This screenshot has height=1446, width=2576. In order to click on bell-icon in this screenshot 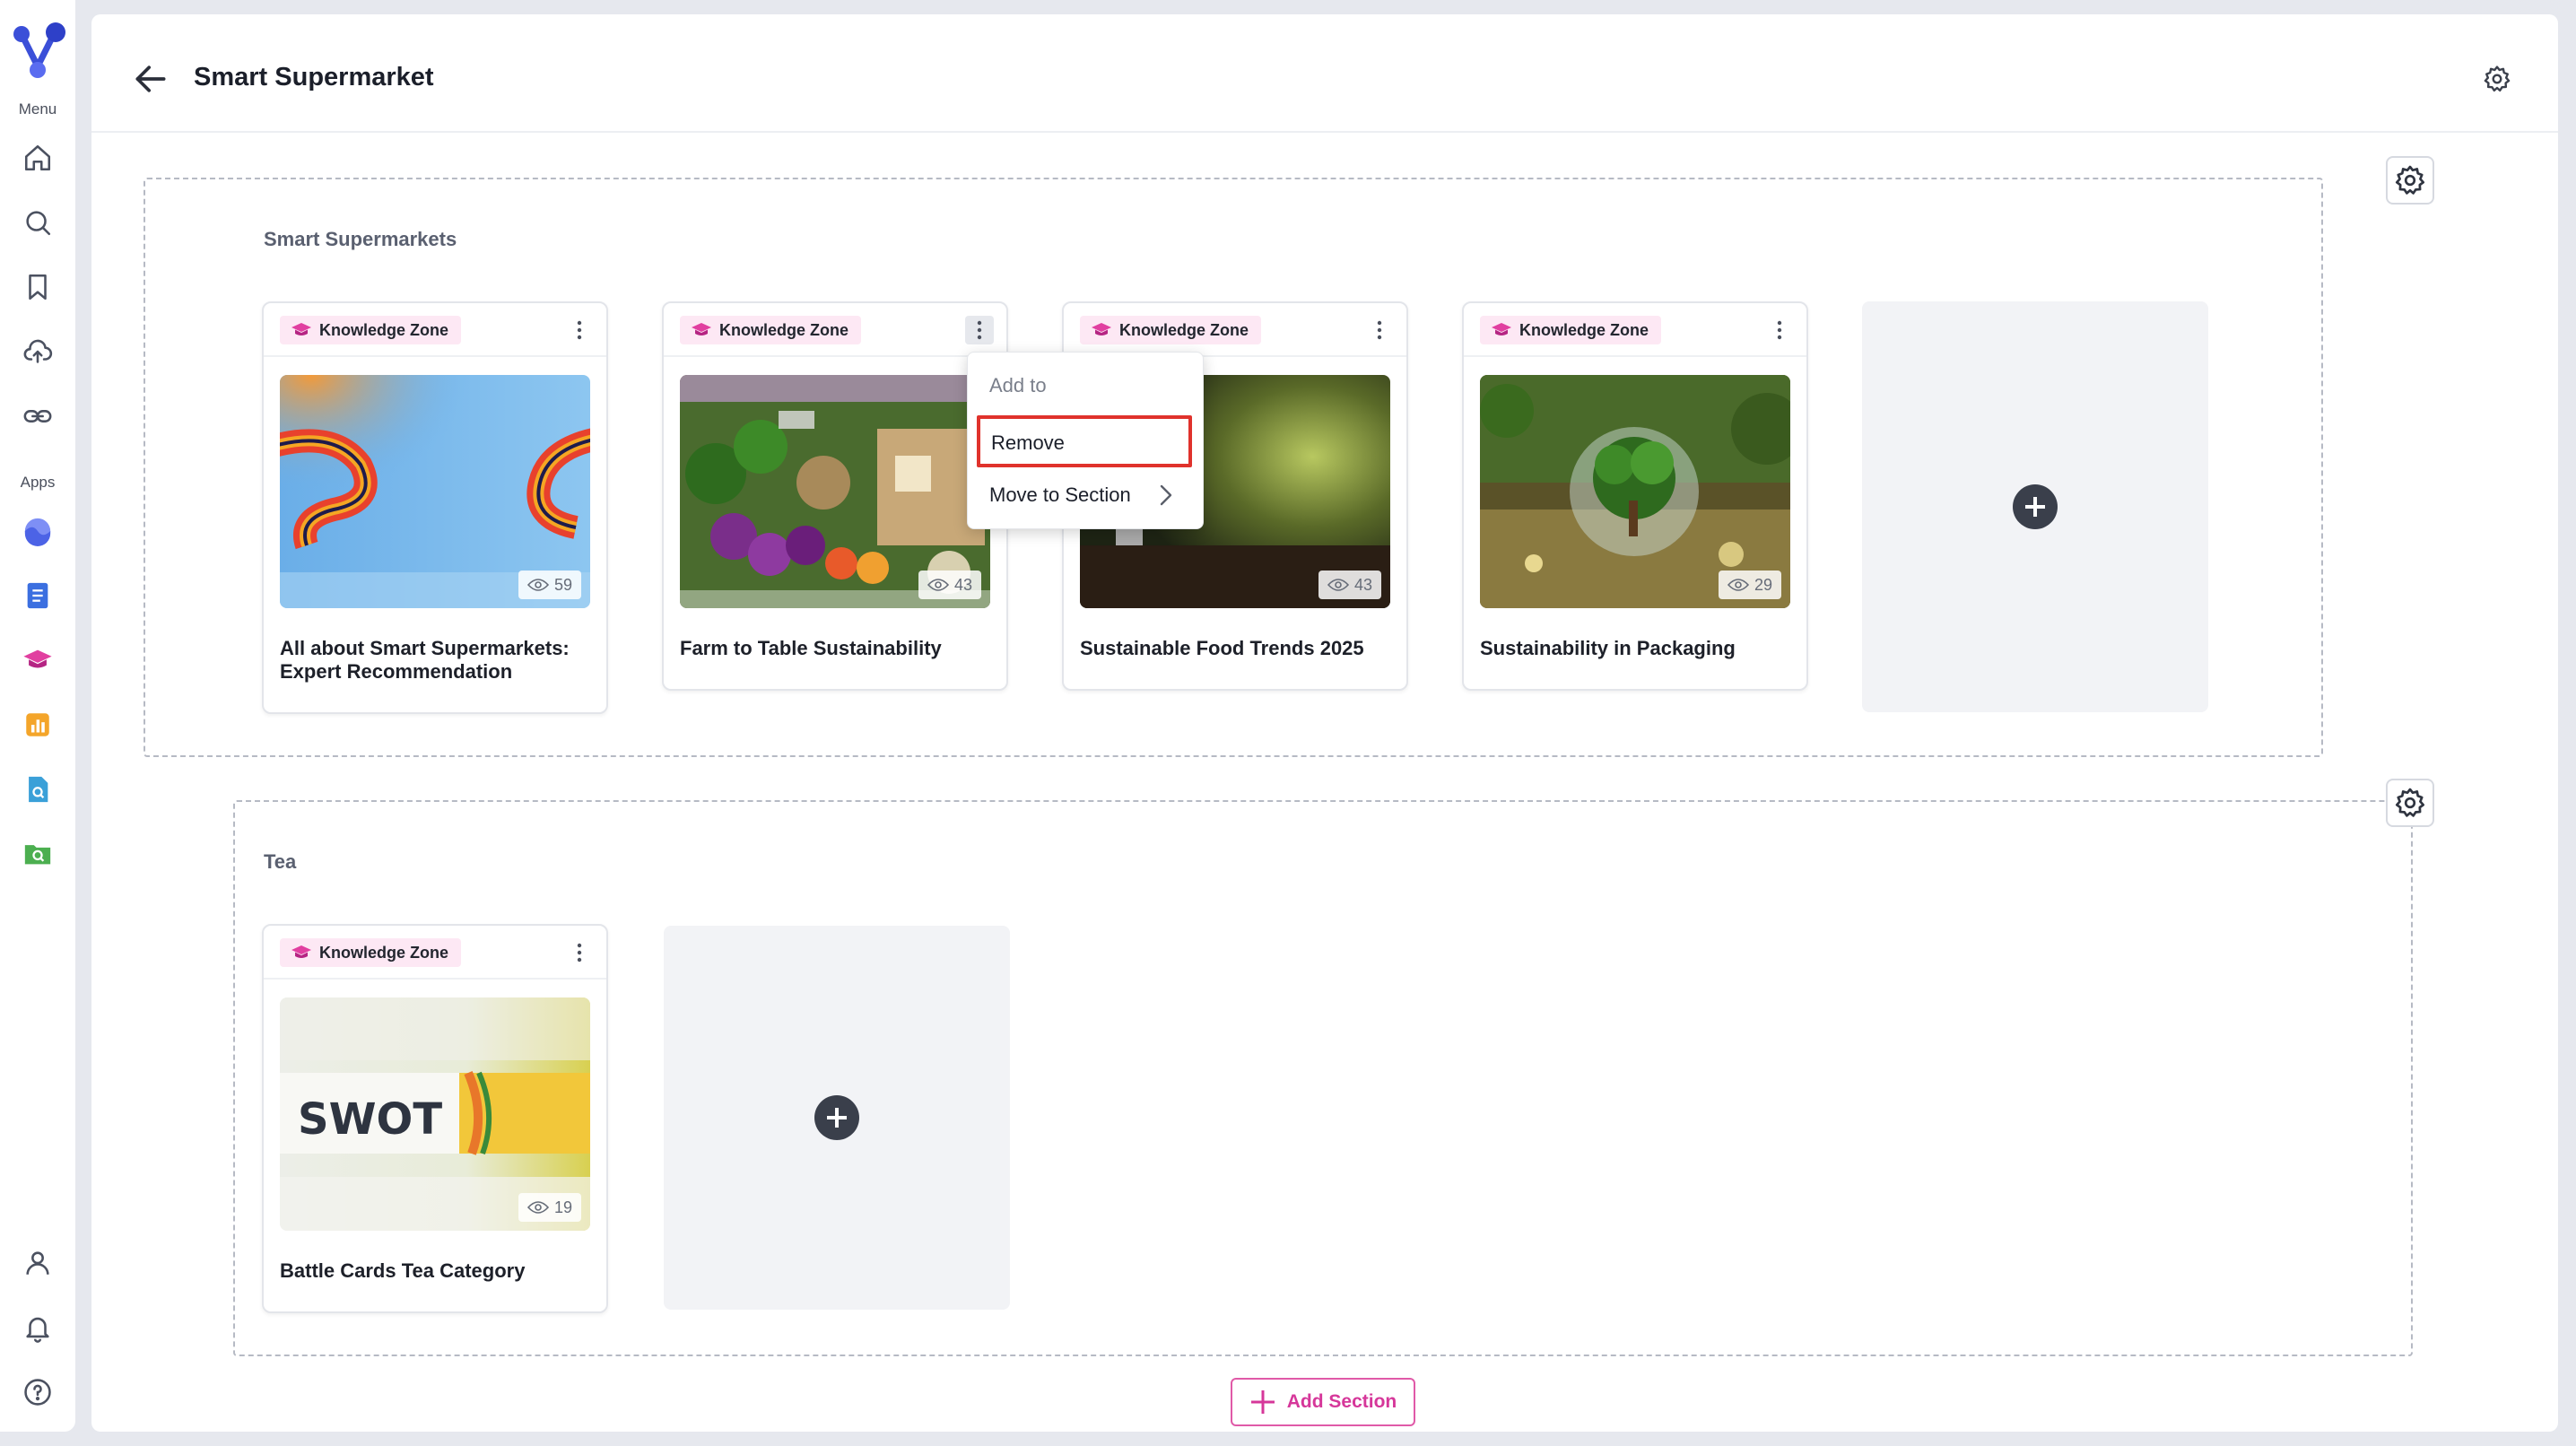, I will do `click(37, 1327)`.